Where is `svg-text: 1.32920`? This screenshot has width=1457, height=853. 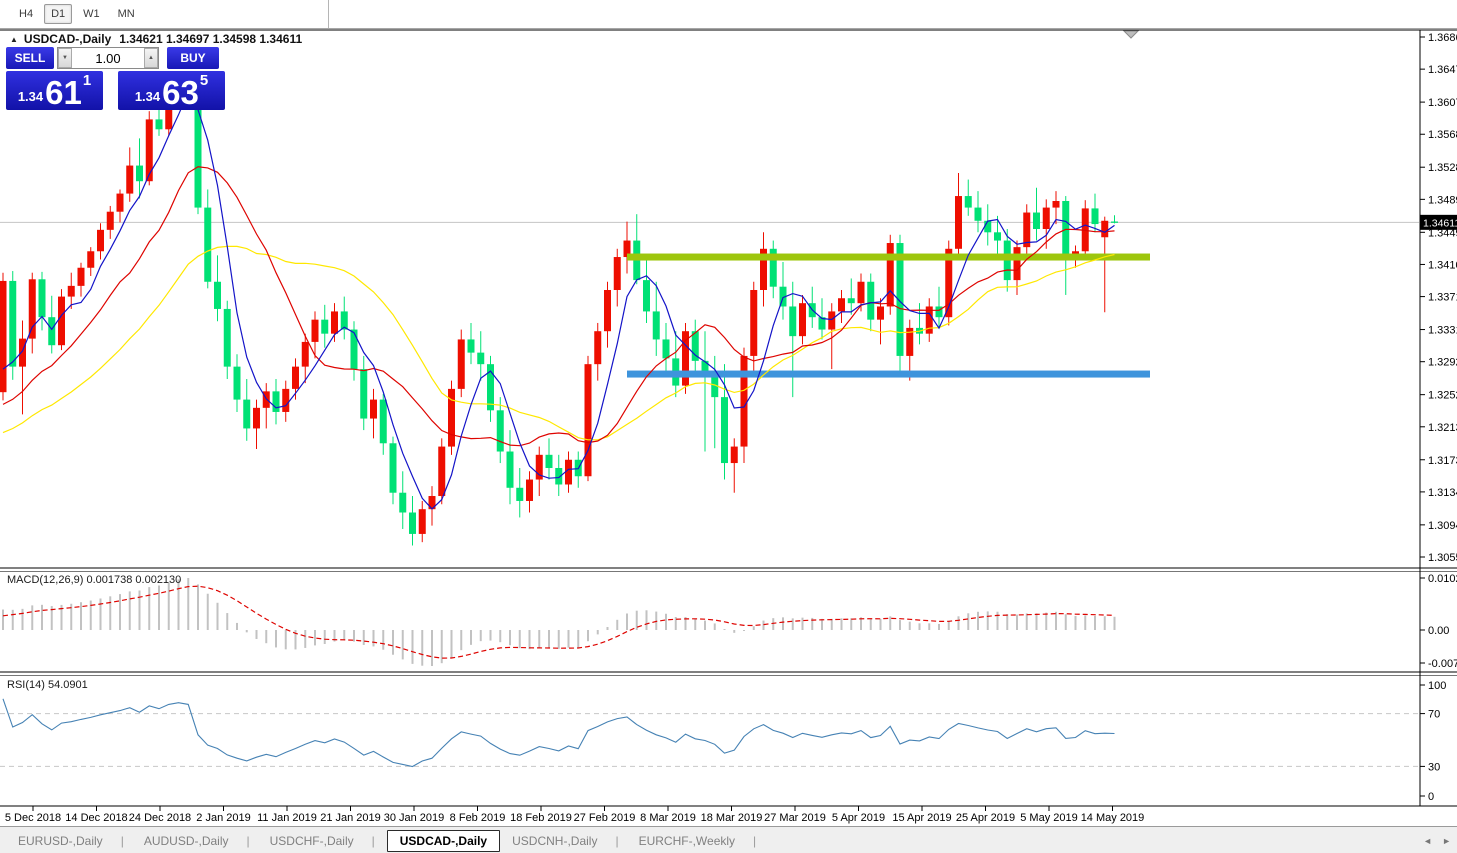
svg-text: 1.32920 is located at coordinates (1442, 363).